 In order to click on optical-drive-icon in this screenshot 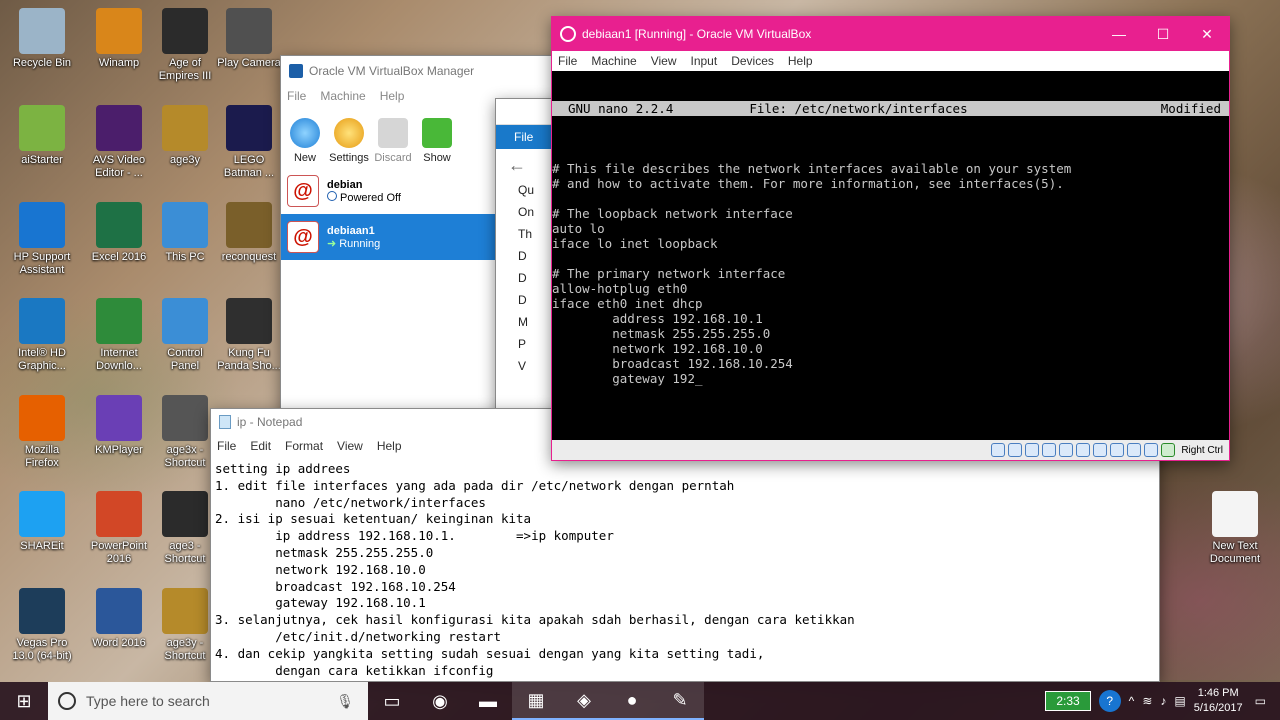, I will do `click(1015, 450)`.